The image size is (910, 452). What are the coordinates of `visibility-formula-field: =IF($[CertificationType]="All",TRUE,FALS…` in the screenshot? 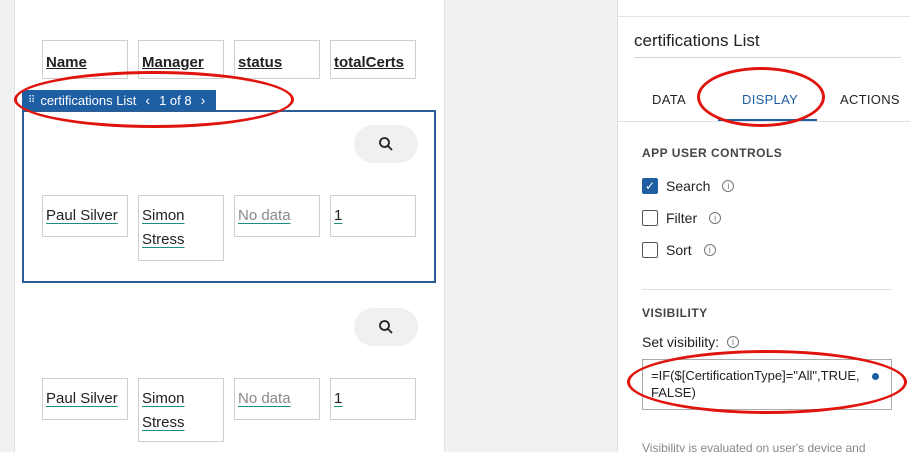 It's located at (767, 384).